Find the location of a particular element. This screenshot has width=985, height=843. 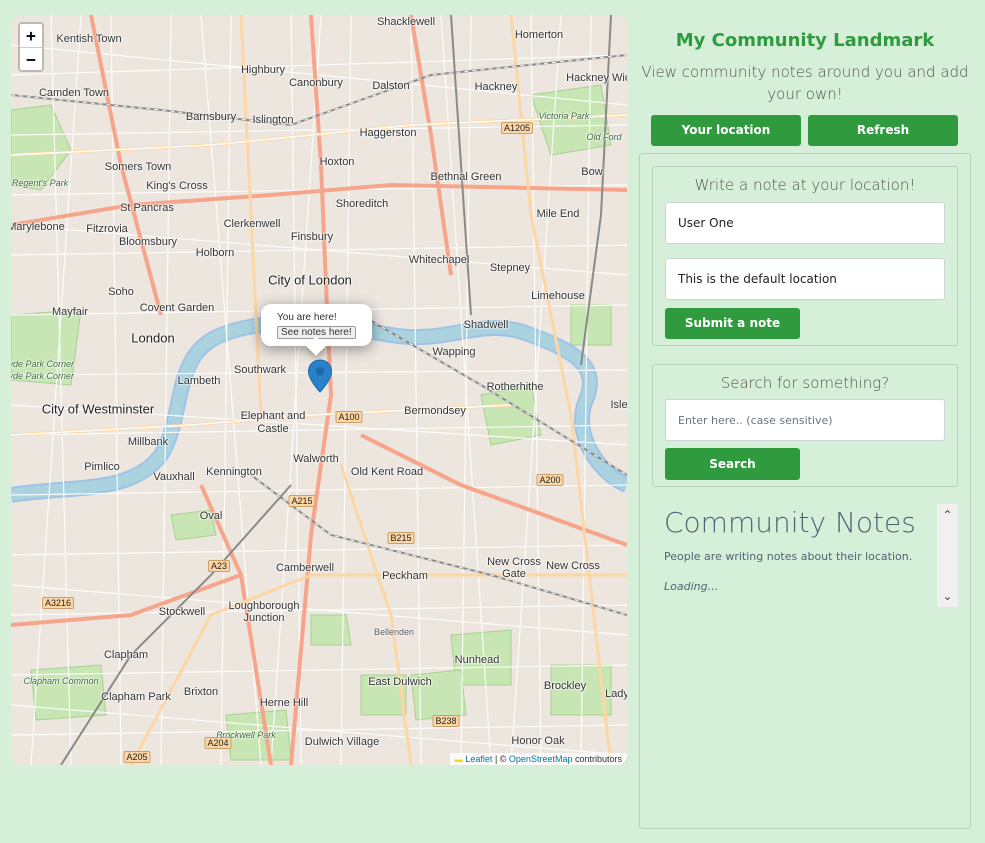

map-attribution: ▬ Leaflet | © OpenStreetMap contributors is located at coordinates (538, 759).